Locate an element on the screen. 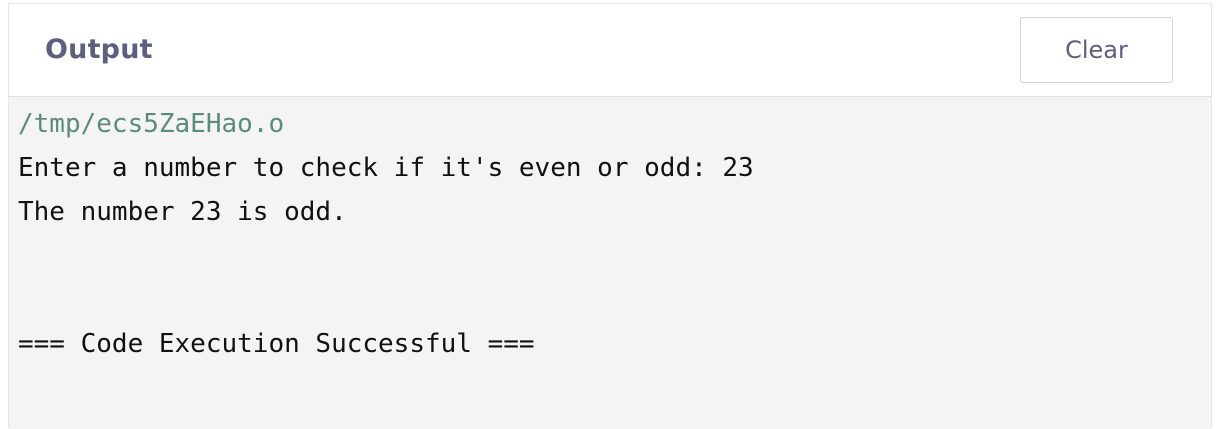  output-line-path: /tmp/ecs5ZaEHao.o is located at coordinates (151, 124).